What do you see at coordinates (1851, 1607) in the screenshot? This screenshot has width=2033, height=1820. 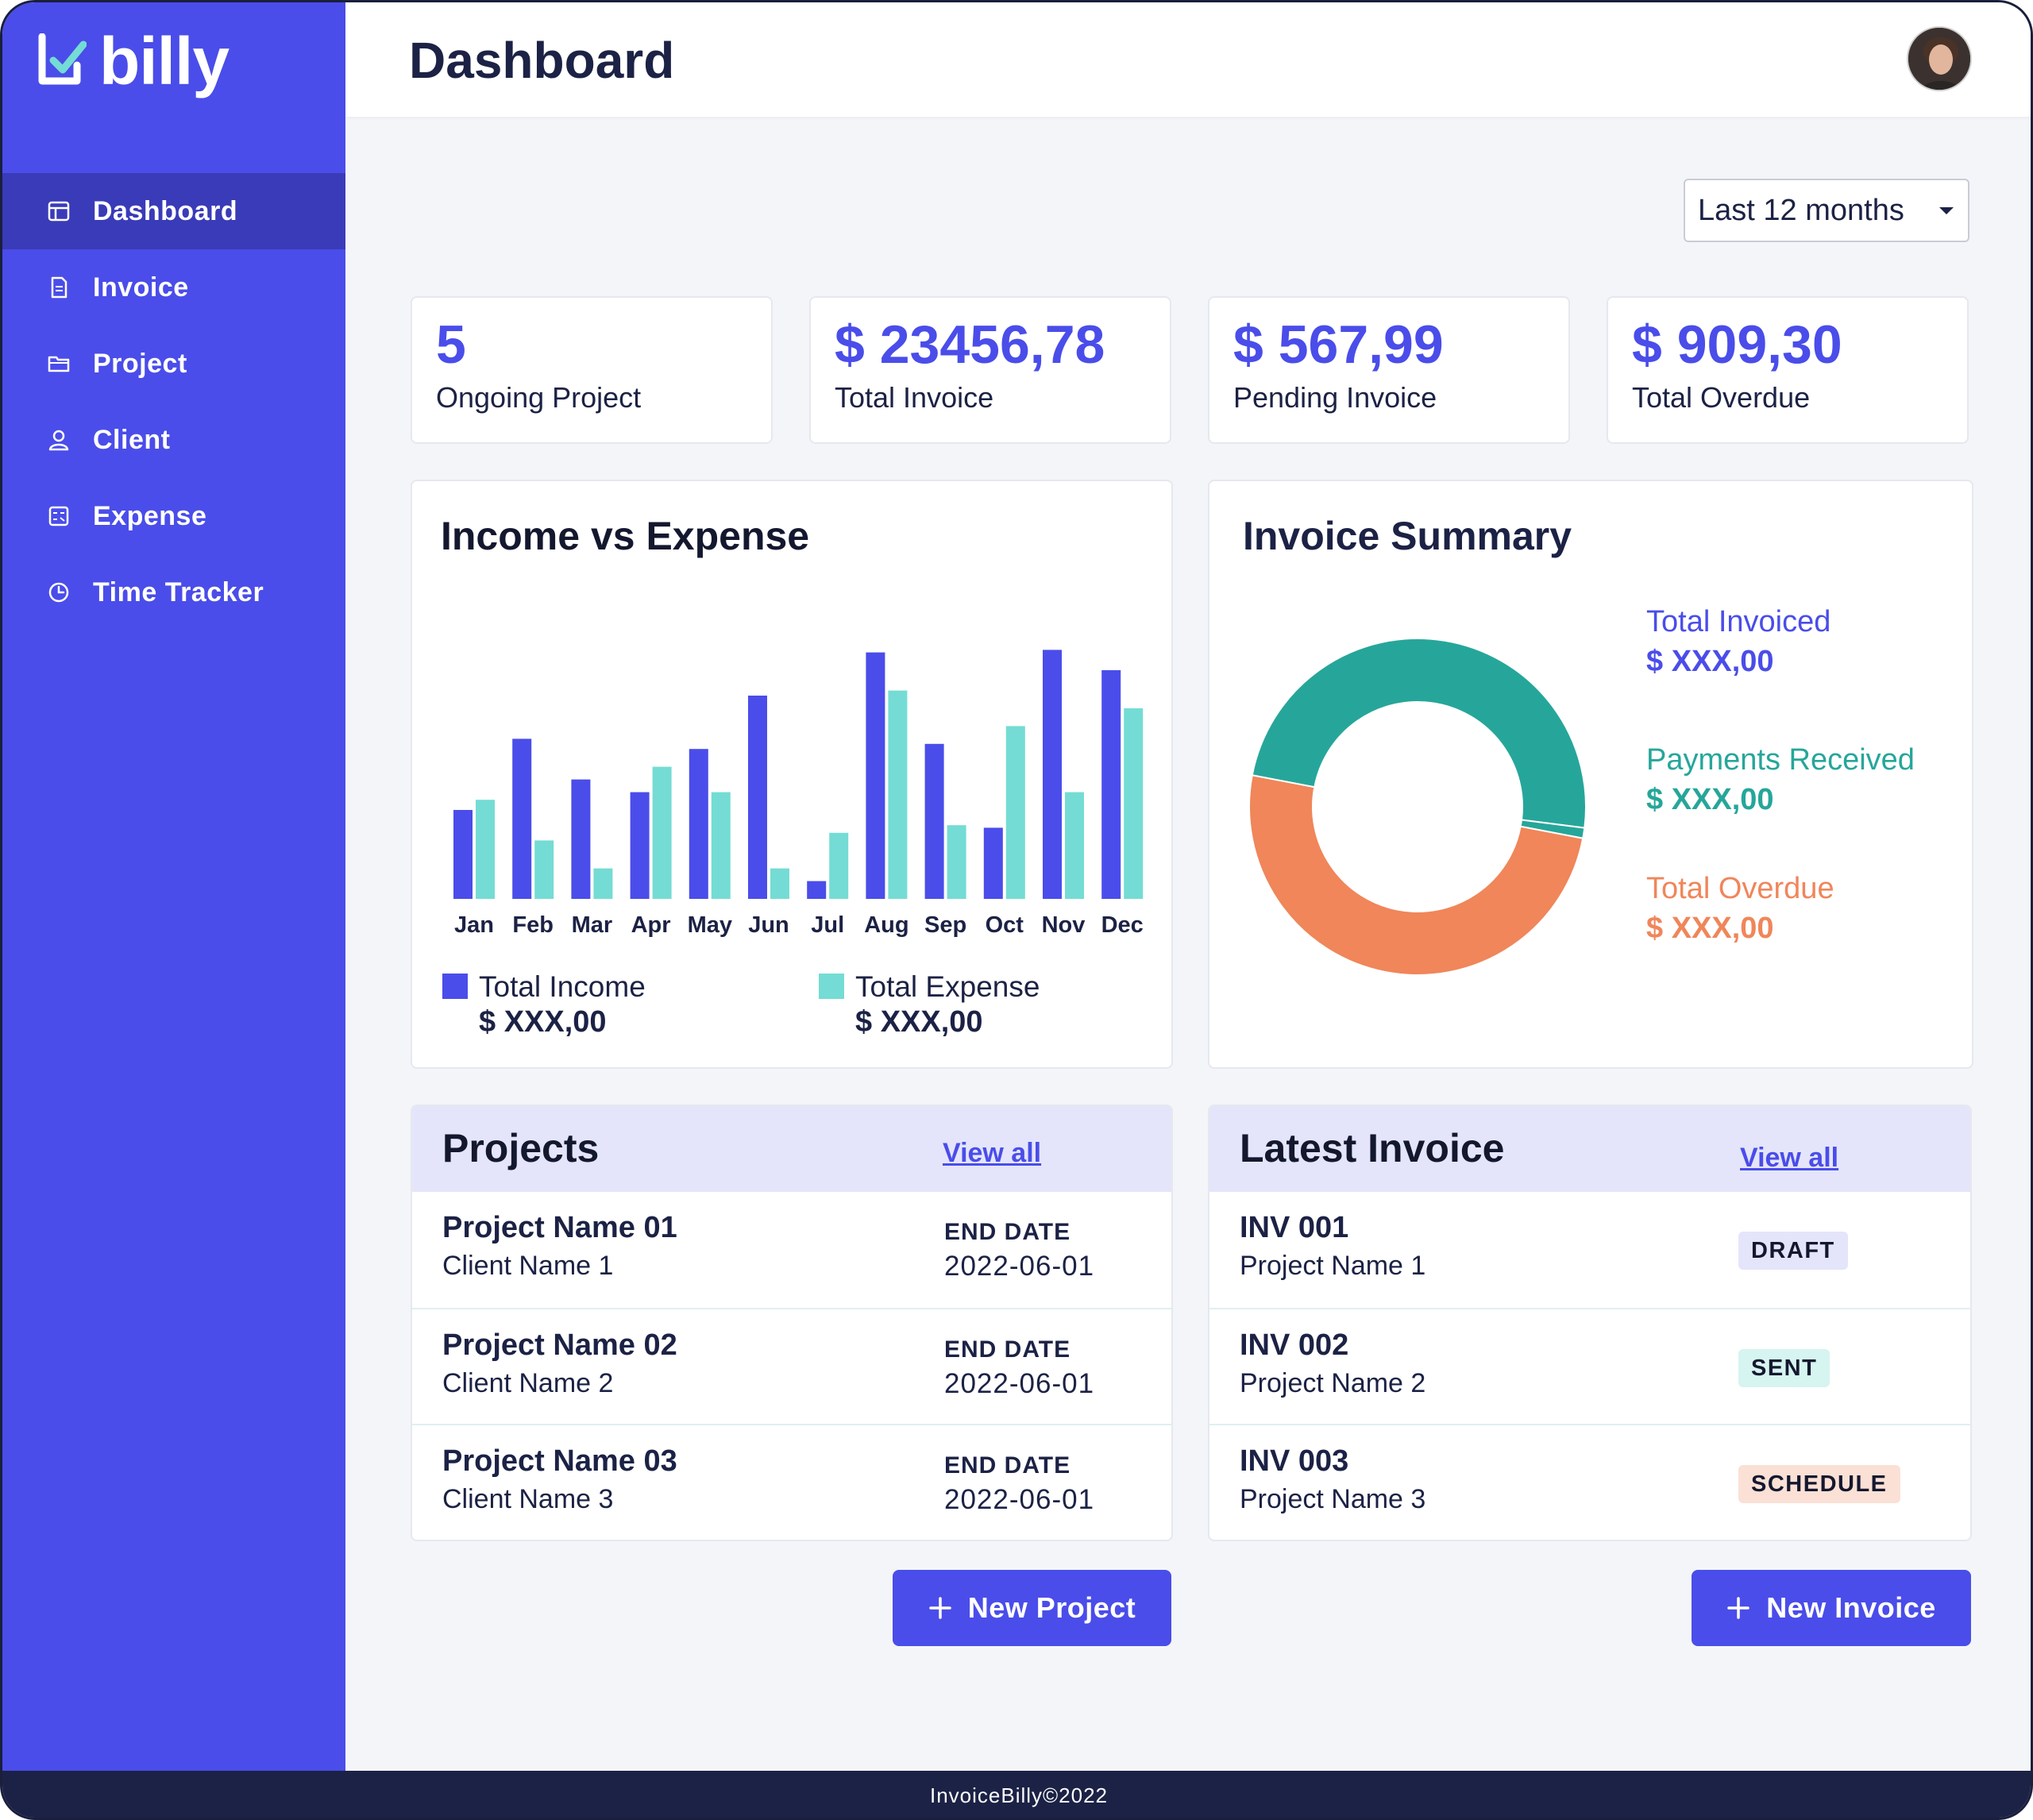 I see `new-invoice-label: New Invoice` at bounding box center [1851, 1607].